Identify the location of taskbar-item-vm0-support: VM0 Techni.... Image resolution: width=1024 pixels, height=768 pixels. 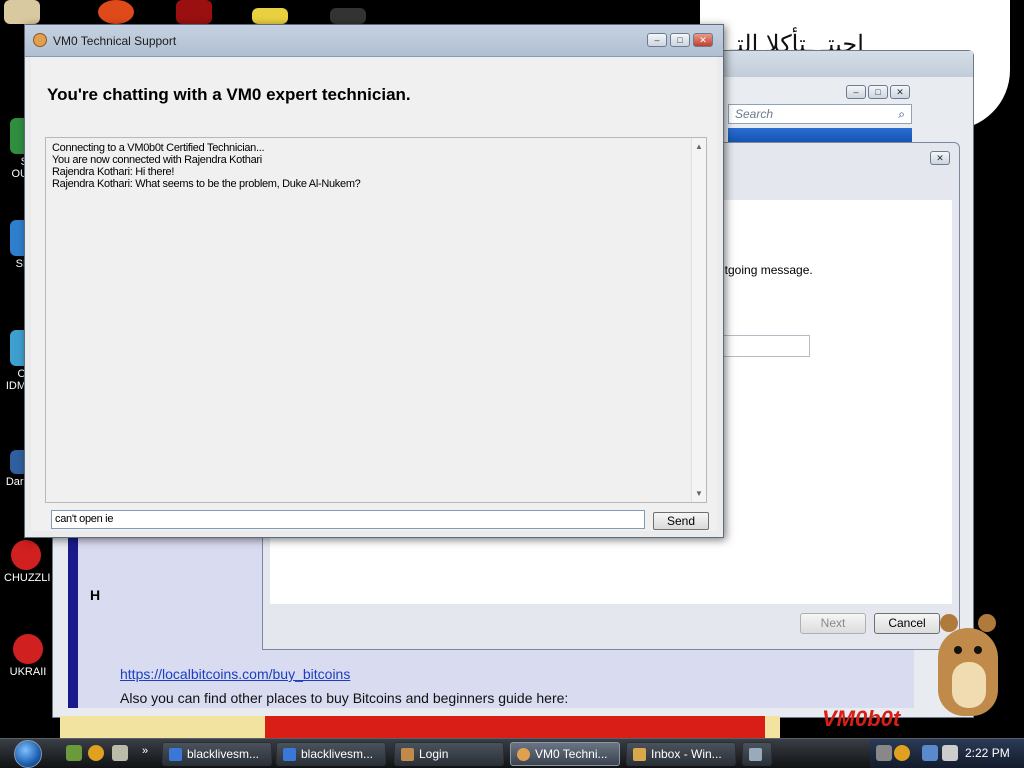
(565, 754).